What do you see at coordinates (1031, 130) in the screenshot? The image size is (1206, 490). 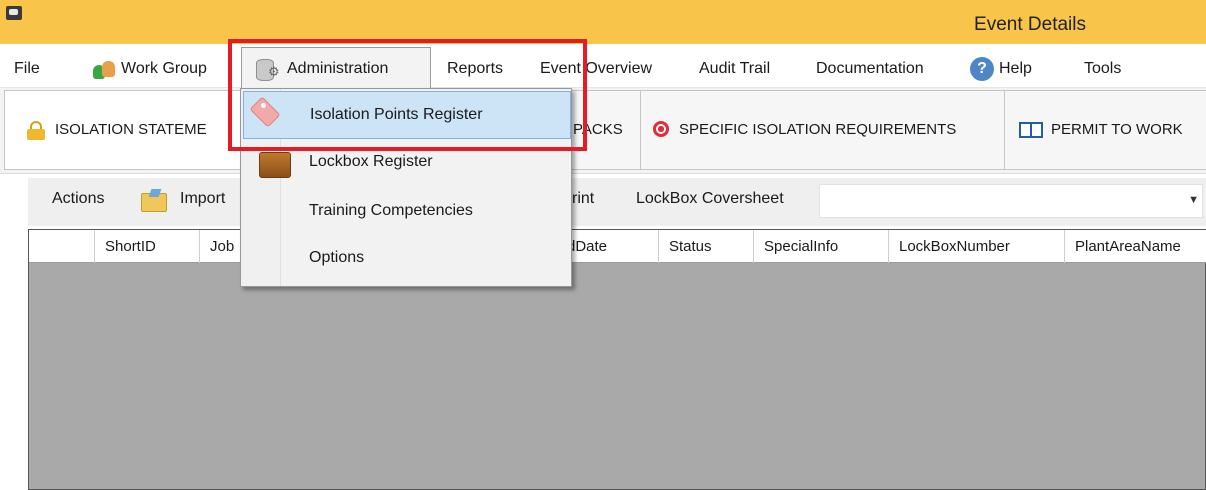 I see `book-icon` at bounding box center [1031, 130].